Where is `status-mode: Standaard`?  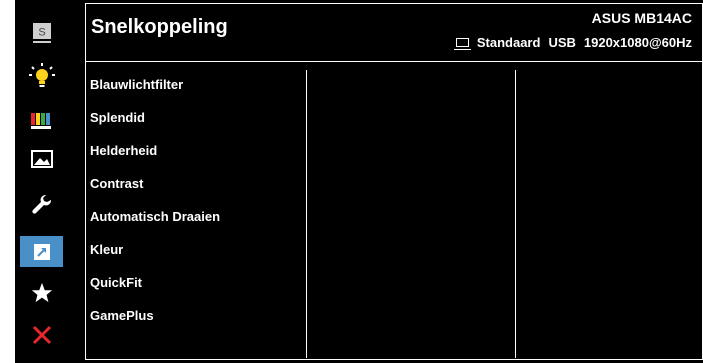 status-mode: Standaard is located at coordinates (508, 42).